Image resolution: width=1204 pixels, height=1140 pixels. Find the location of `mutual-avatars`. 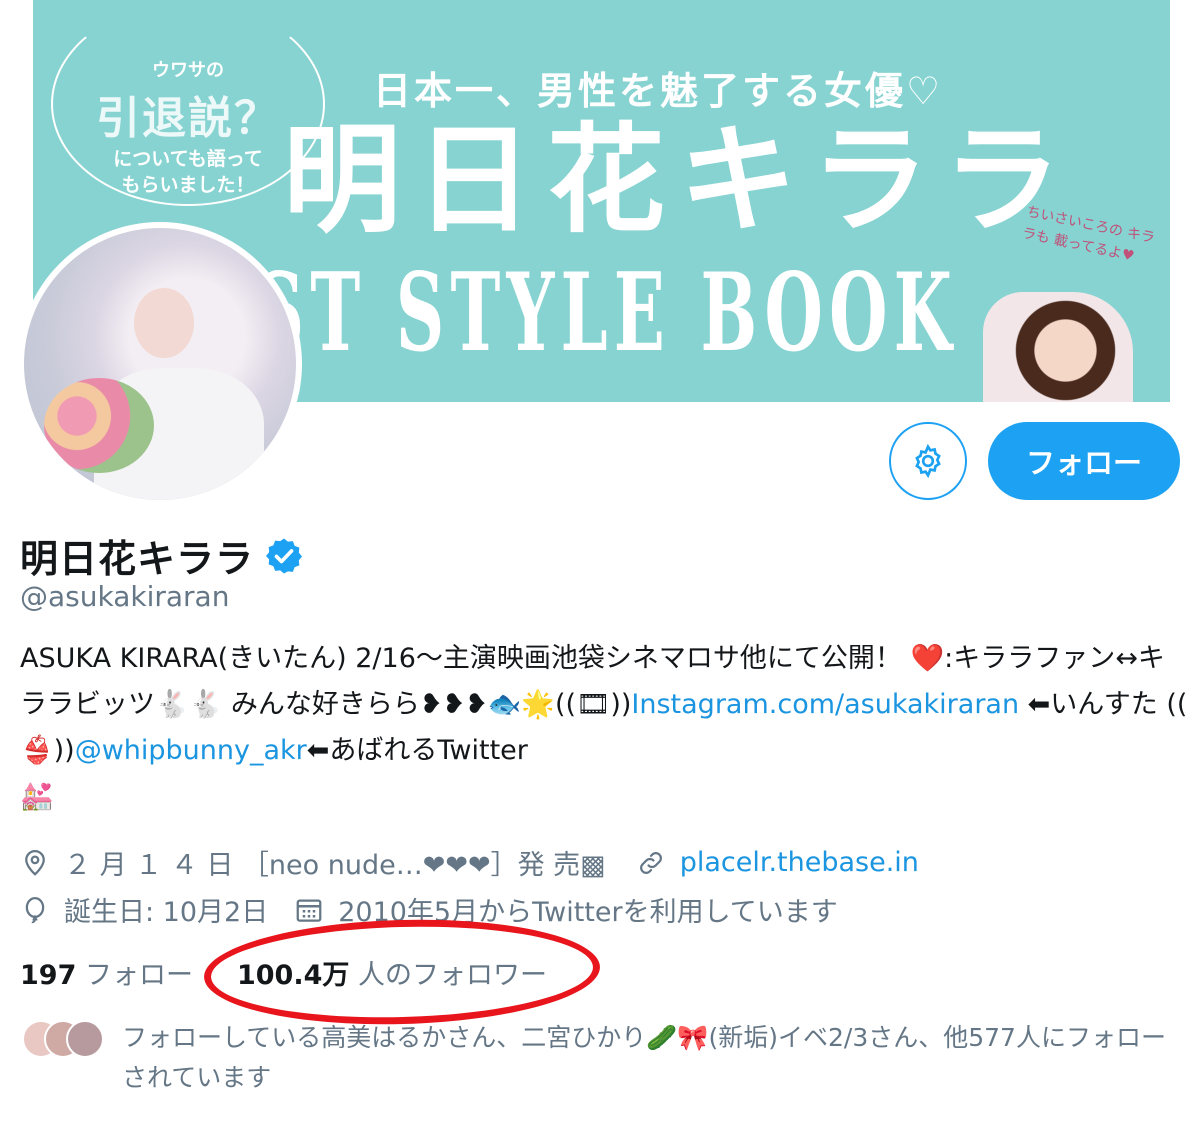

mutual-avatars is located at coordinates (67, 1038).